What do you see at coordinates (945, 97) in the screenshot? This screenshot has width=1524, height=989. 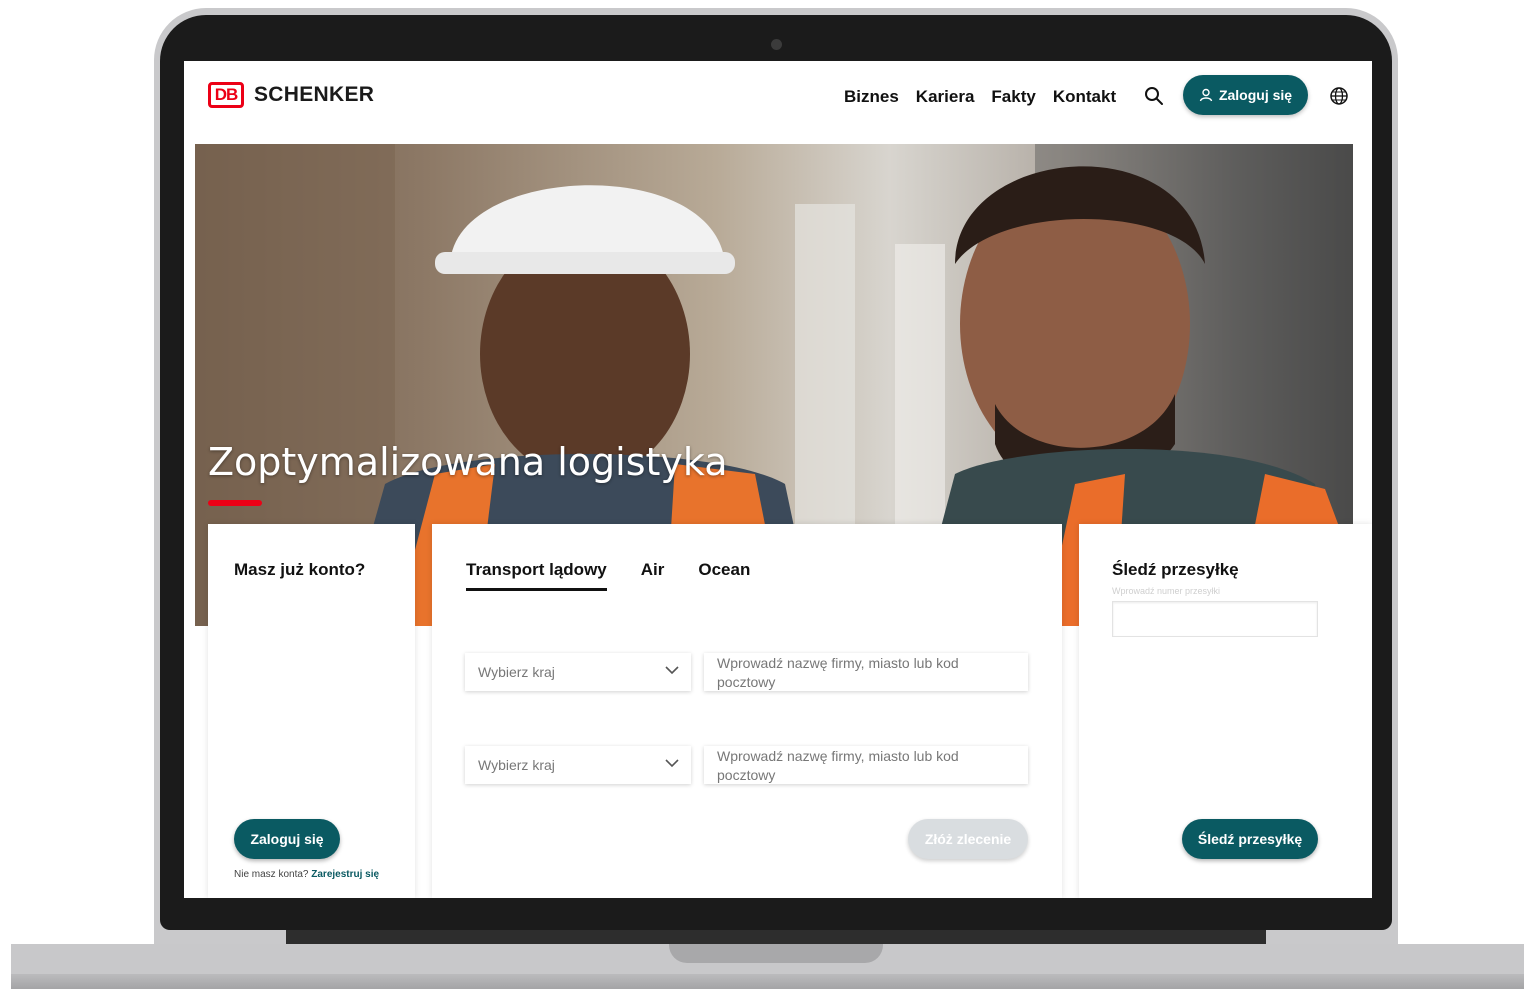 I see `nav-item-kariera: Kariera` at bounding box center [945, 97].